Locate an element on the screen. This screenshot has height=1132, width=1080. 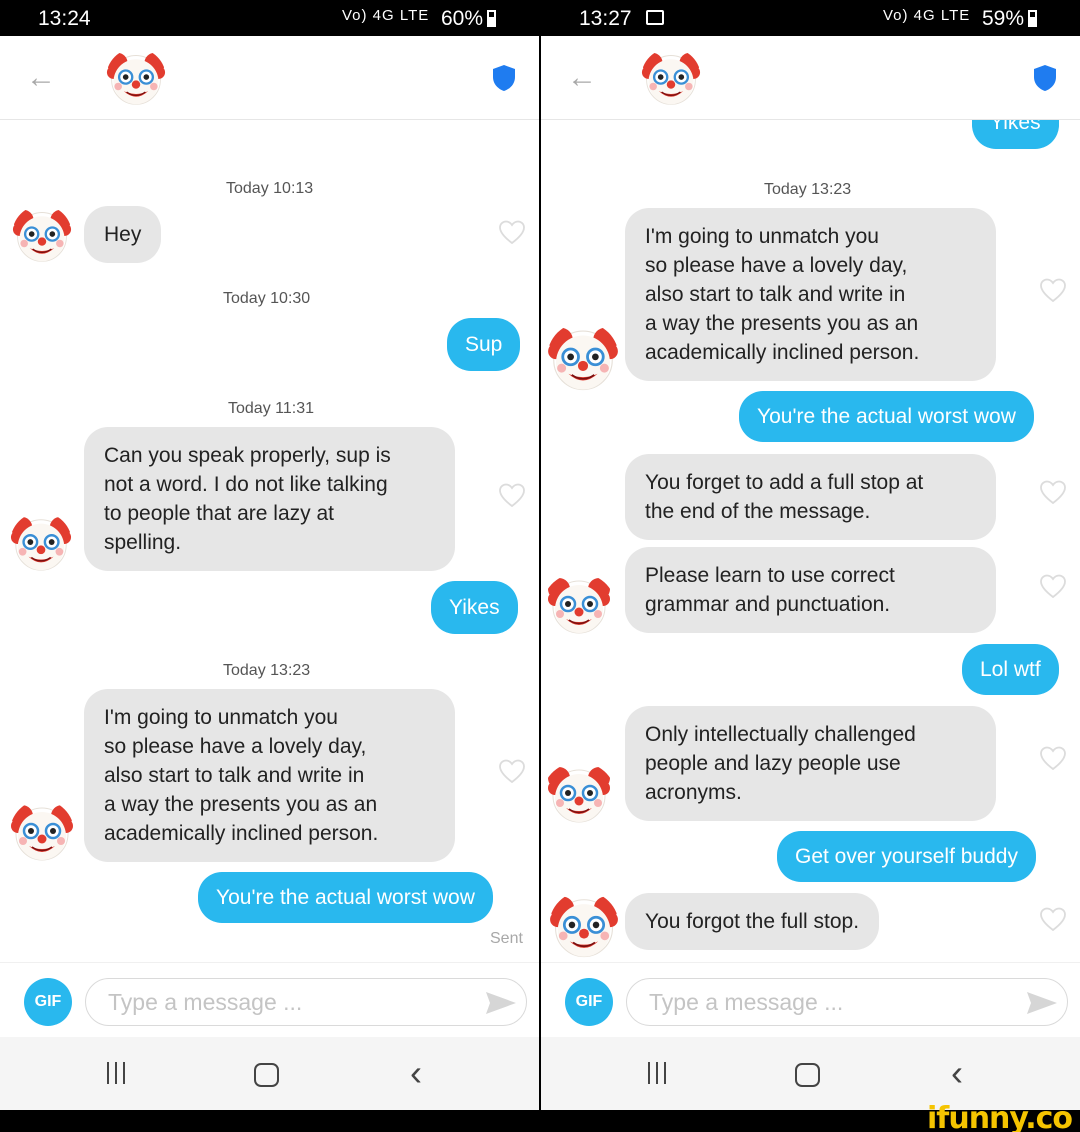
battery-percent: 60% is located at coordinates (462, 18).